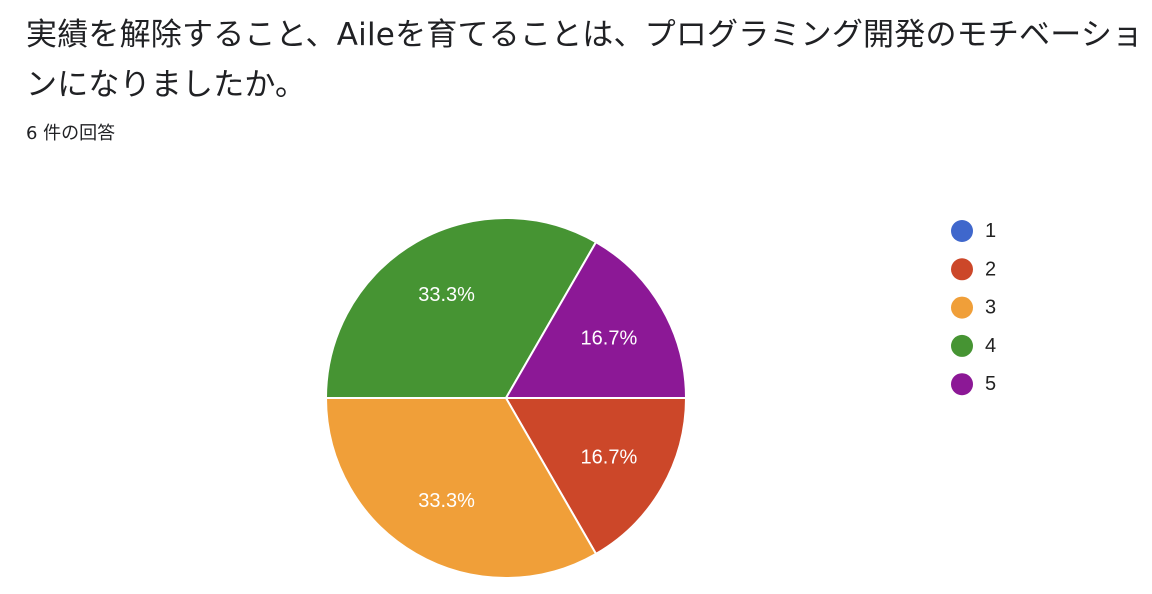 The image size is (1152, 594). Describe the element at coordinates (609, 339) in the screenshot. I see `pie-slice-label-5: 16.7%` at that location.